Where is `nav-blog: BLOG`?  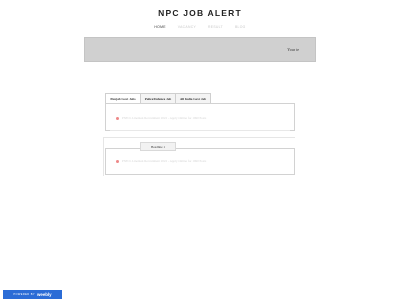 nav-blog: BLOG is located at coordinates (240, 27).